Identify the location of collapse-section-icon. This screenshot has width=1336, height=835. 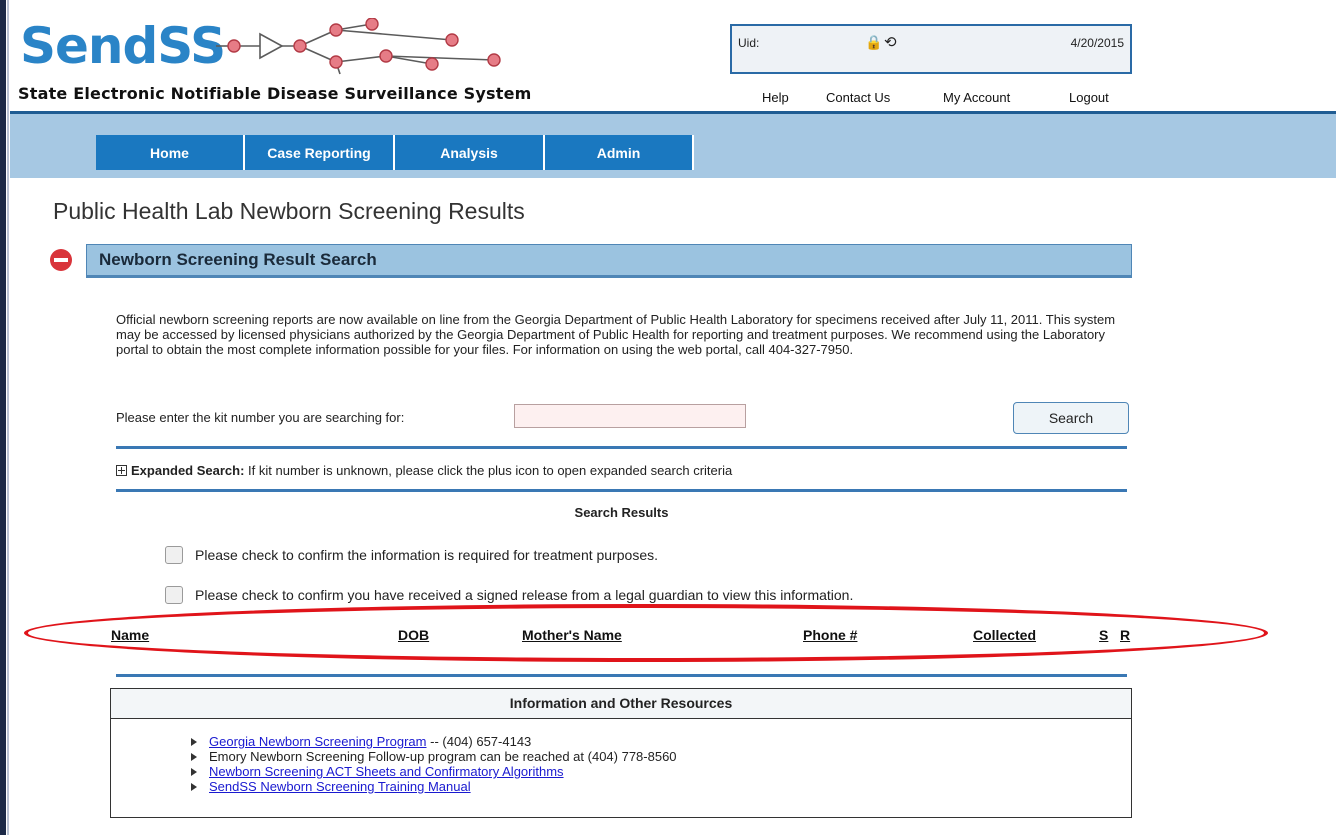
(61, 260).